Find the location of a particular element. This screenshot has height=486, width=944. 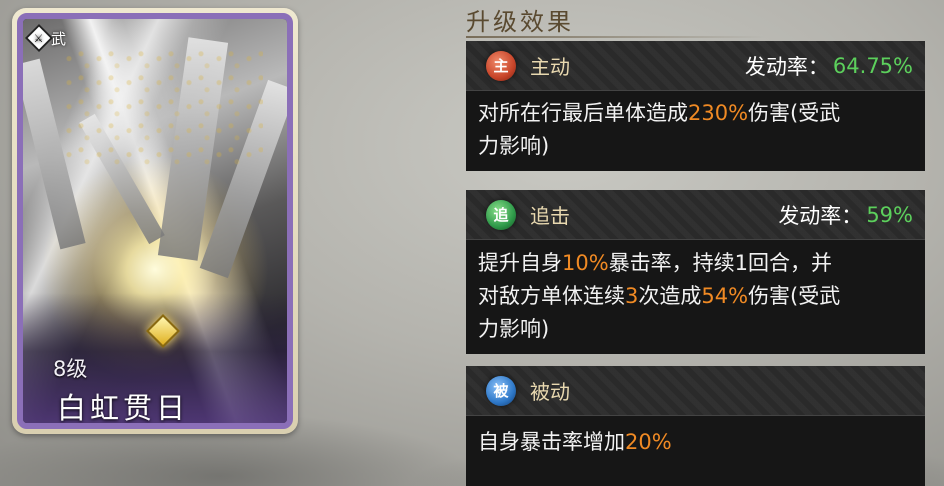

card-type-badge: ⚔ 武 is located at coordinates (45, 38).